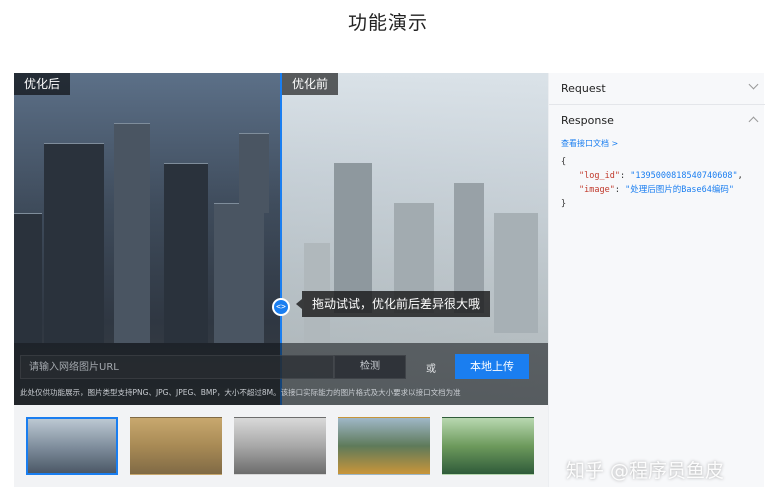 This screenshot has width=776, height=500. I want to click on json-open-brace: {, so click(564, 162).